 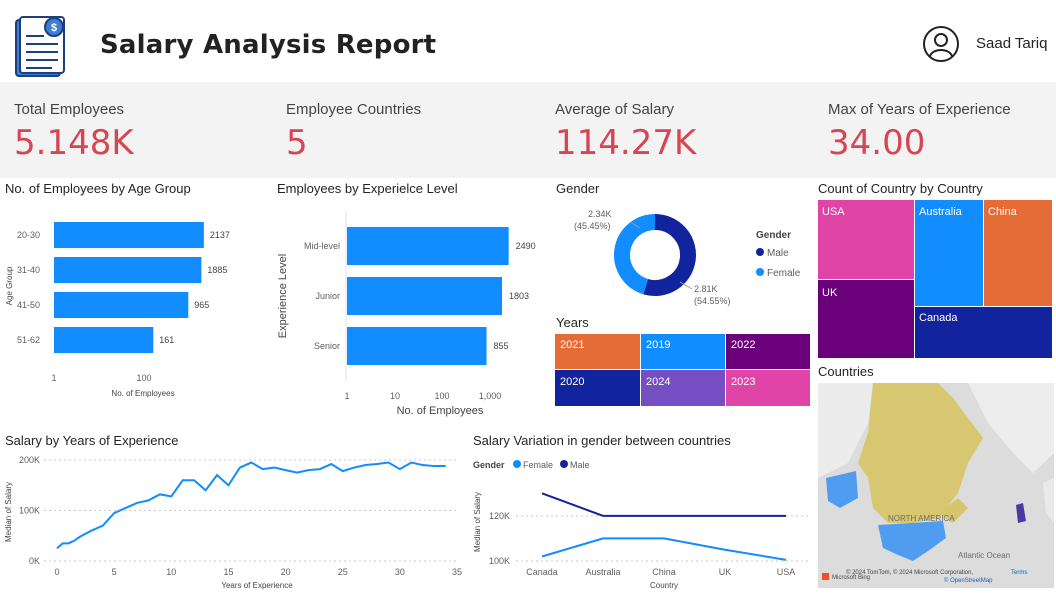 I want to click on exp-bar-value-label: 1803, so click(x=519, y=296).